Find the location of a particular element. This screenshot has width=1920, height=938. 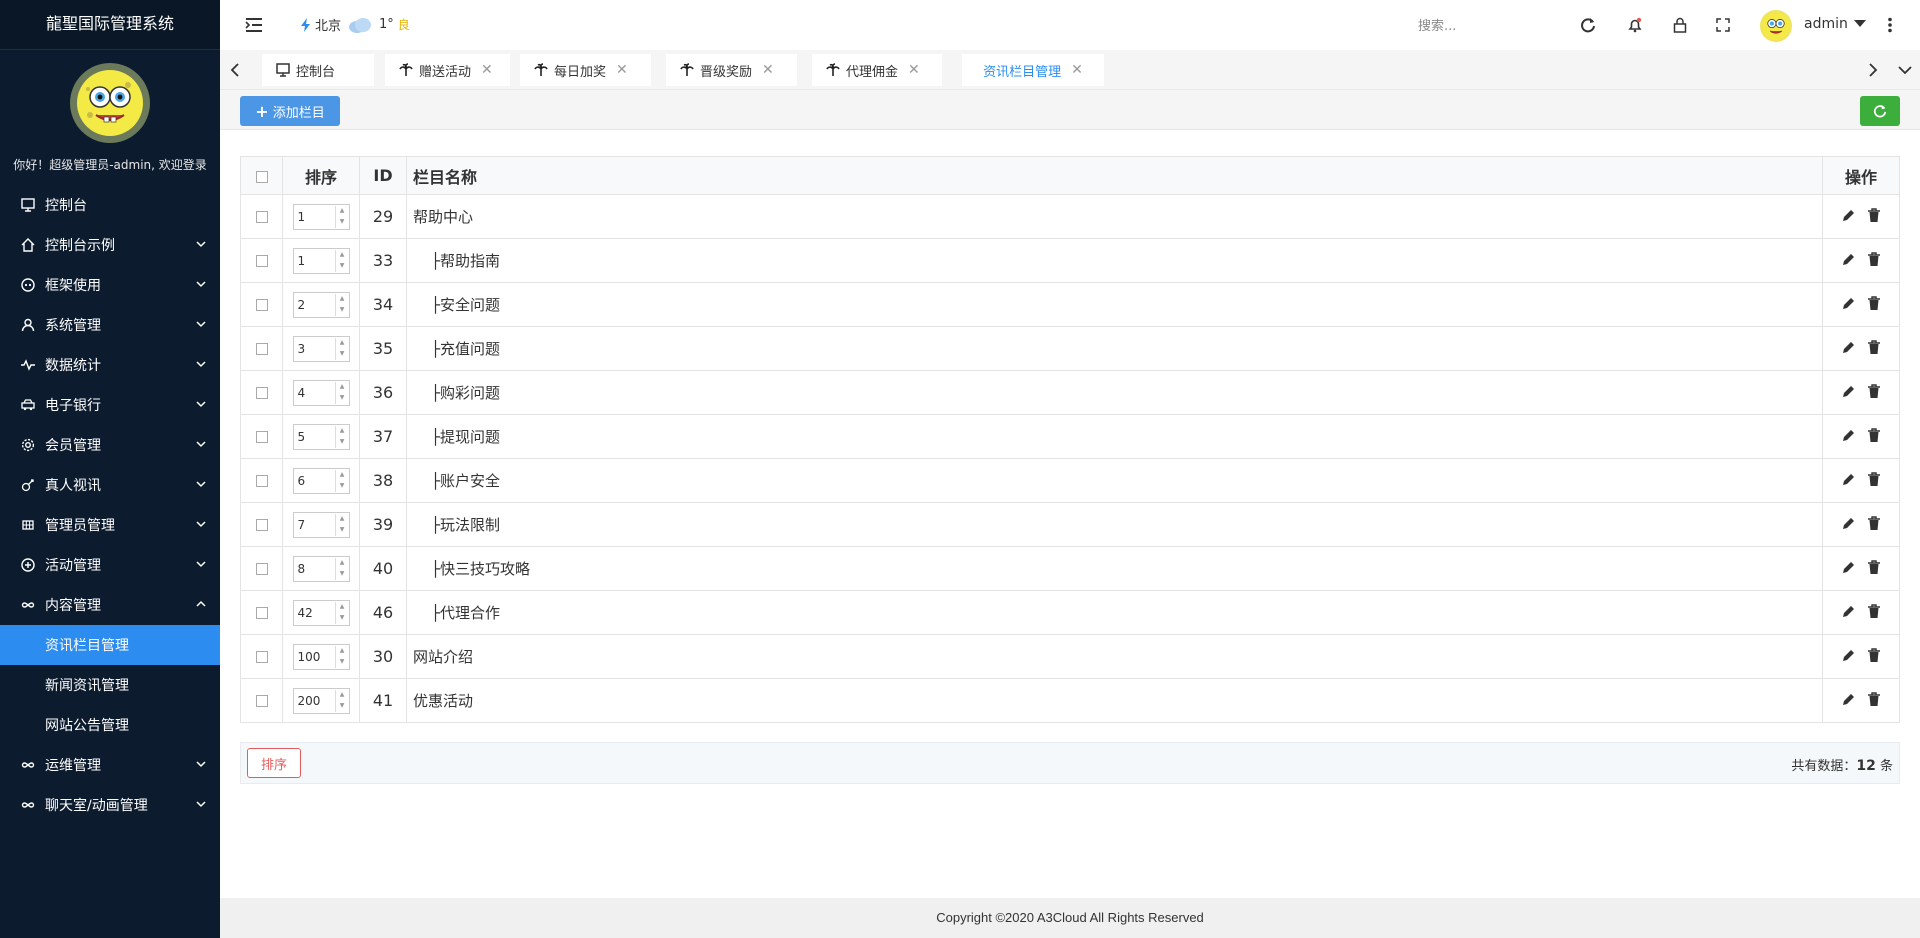

sidebar-item-7: 真人视讯 is located at coordinates (110, 485).